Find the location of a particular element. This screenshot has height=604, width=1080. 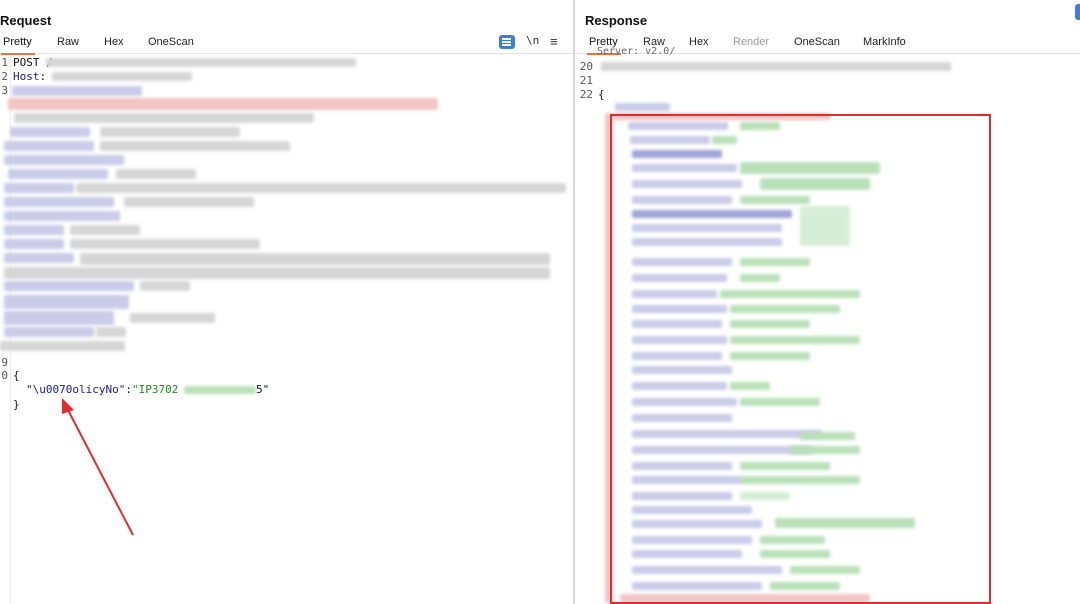

line-number: 21 is located at coordinates (586, 80).